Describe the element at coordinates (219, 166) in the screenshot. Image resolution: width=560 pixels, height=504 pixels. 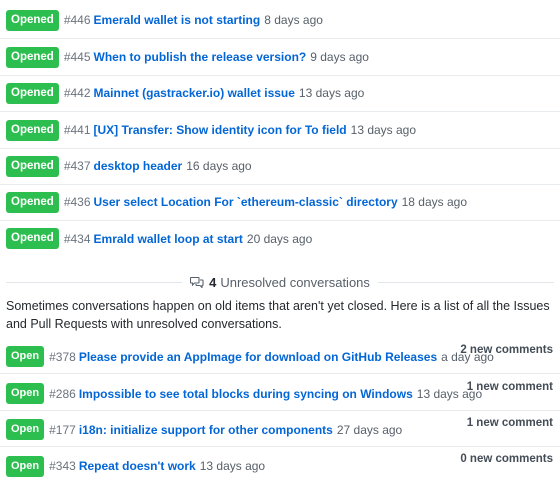
I see `issue-age: 16 days ago` at that location.